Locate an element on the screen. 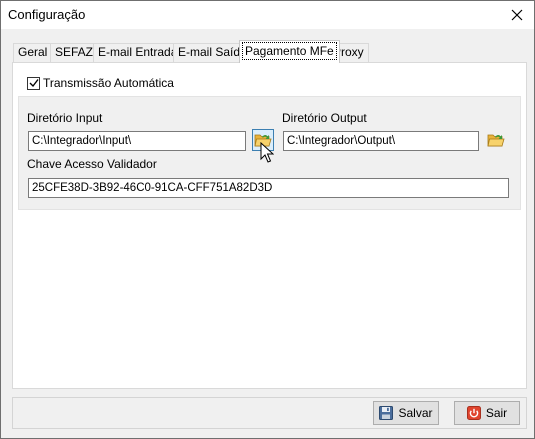  tab-sefaz: SEFAZ is located at coordinates (74, 52).